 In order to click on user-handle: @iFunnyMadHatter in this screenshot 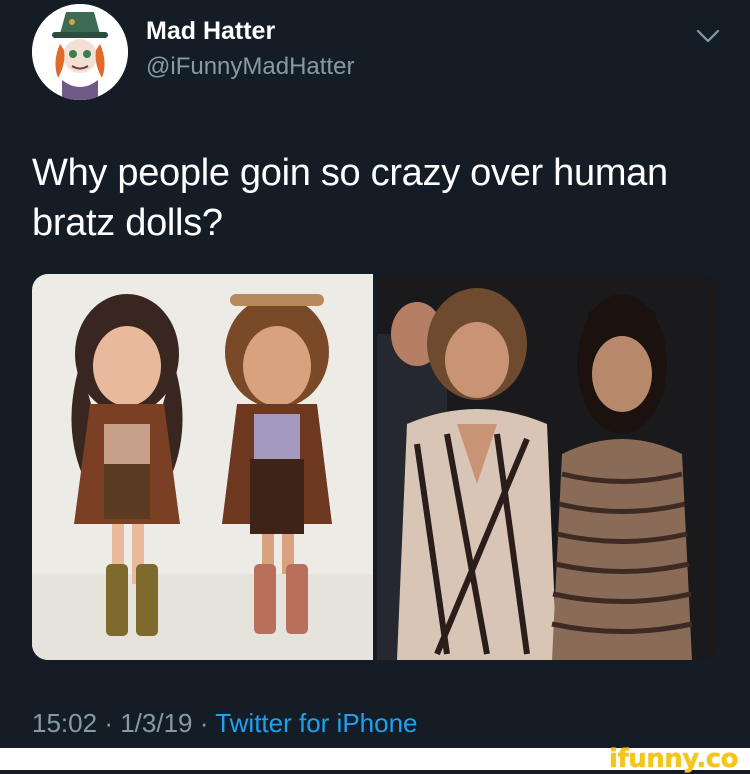, I will do `click(250, 67)`.